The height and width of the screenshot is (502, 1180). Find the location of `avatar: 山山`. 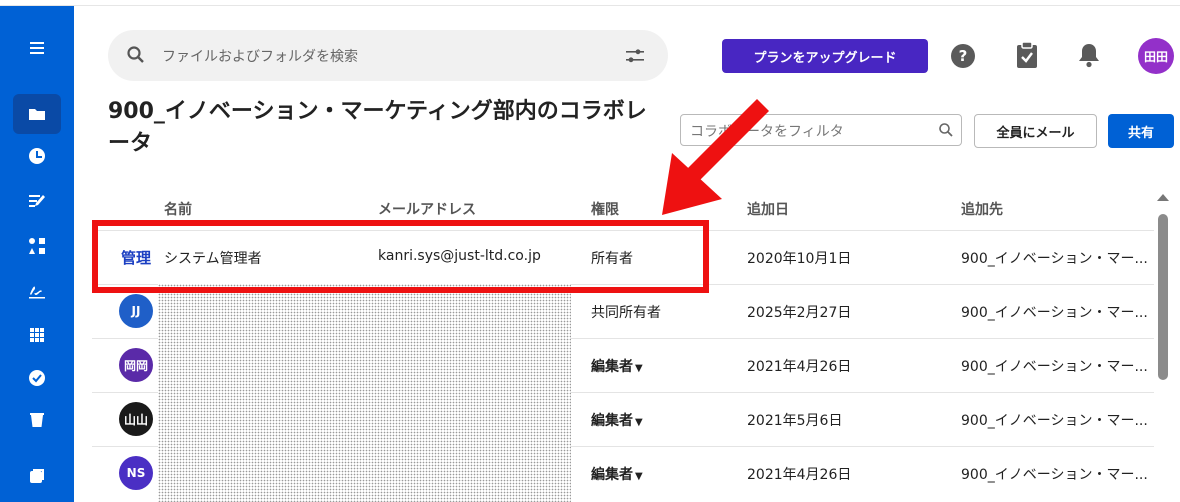

avatar: 山山 is located at coordinates (136, 419).